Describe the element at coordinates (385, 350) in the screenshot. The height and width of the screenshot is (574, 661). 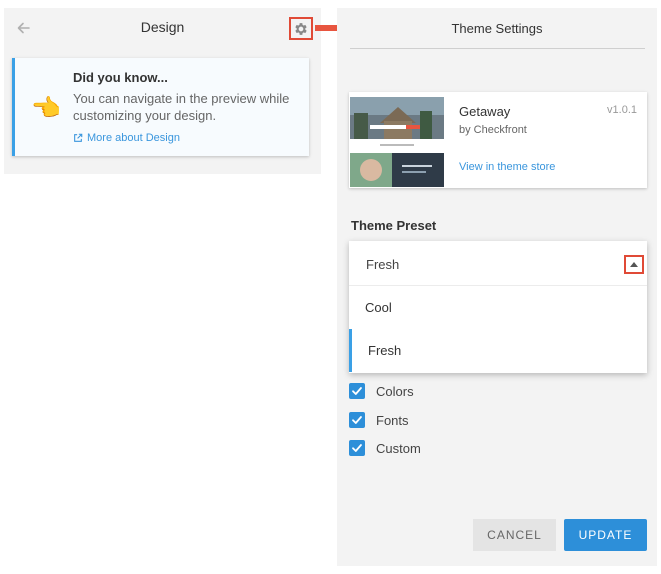
I see `preset-option-label: Fresh` at that location.